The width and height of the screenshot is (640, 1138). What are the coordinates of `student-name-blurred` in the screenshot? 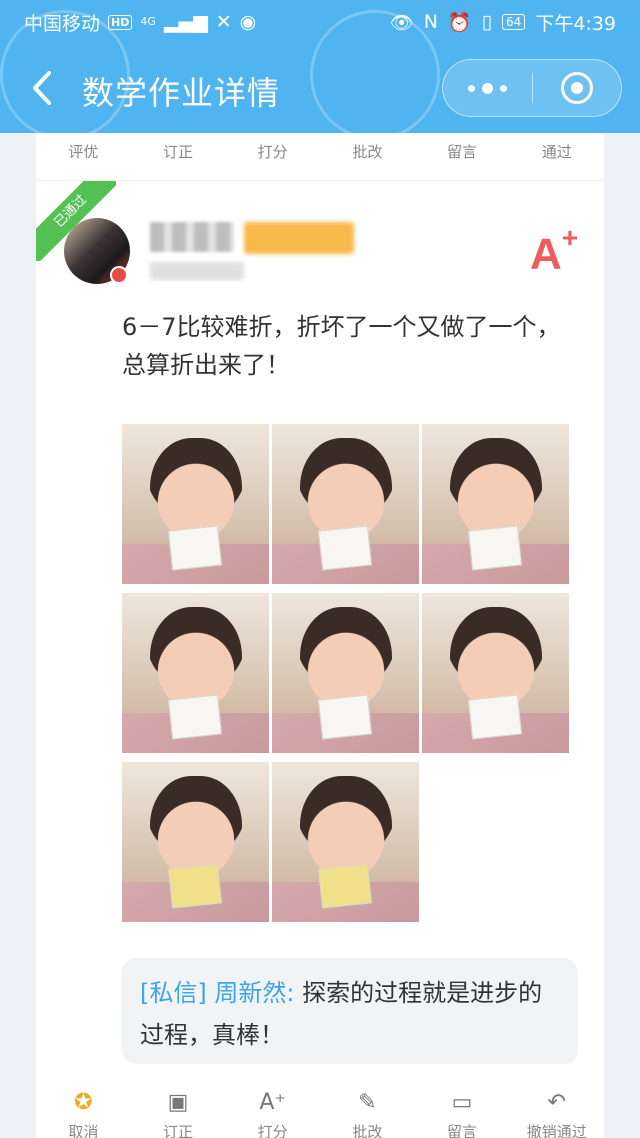 It's located at (192, 237).